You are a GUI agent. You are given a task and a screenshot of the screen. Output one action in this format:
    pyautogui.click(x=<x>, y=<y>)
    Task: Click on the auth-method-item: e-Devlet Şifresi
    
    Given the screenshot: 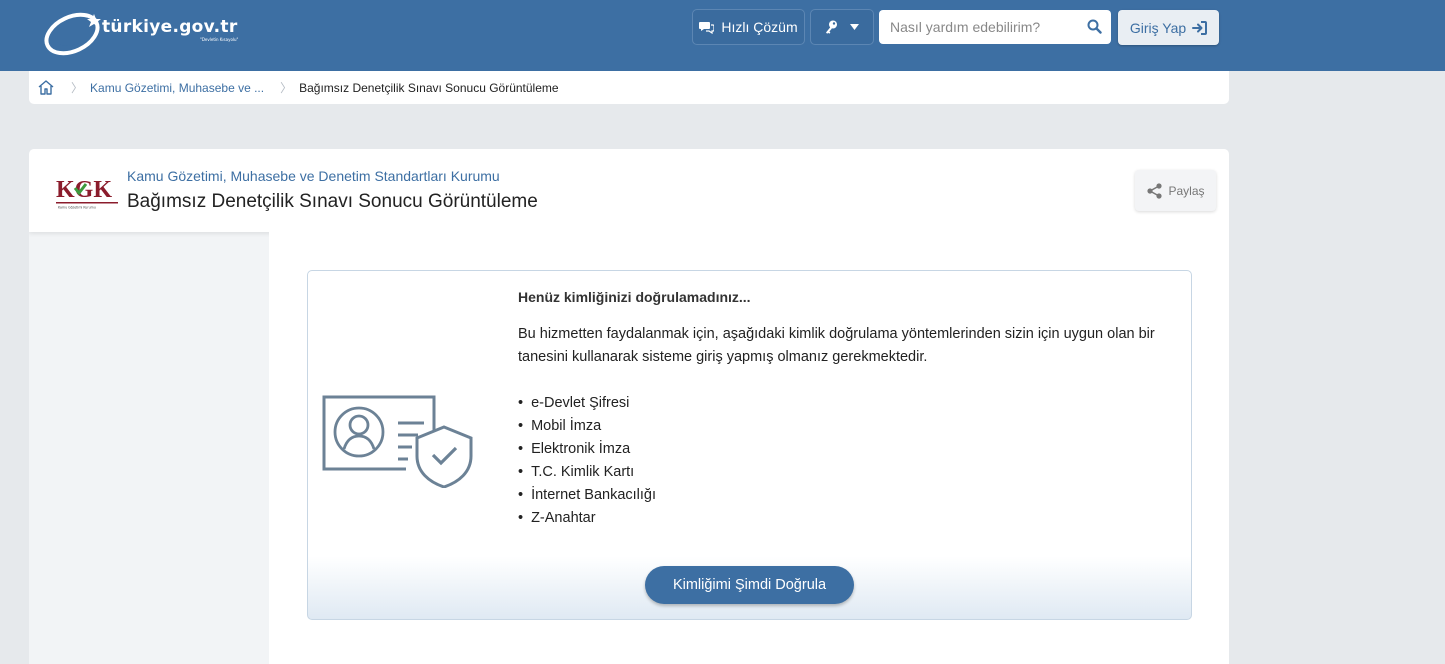 What is the action you would take?
    pyautogui.click(x=587, y=403)
    